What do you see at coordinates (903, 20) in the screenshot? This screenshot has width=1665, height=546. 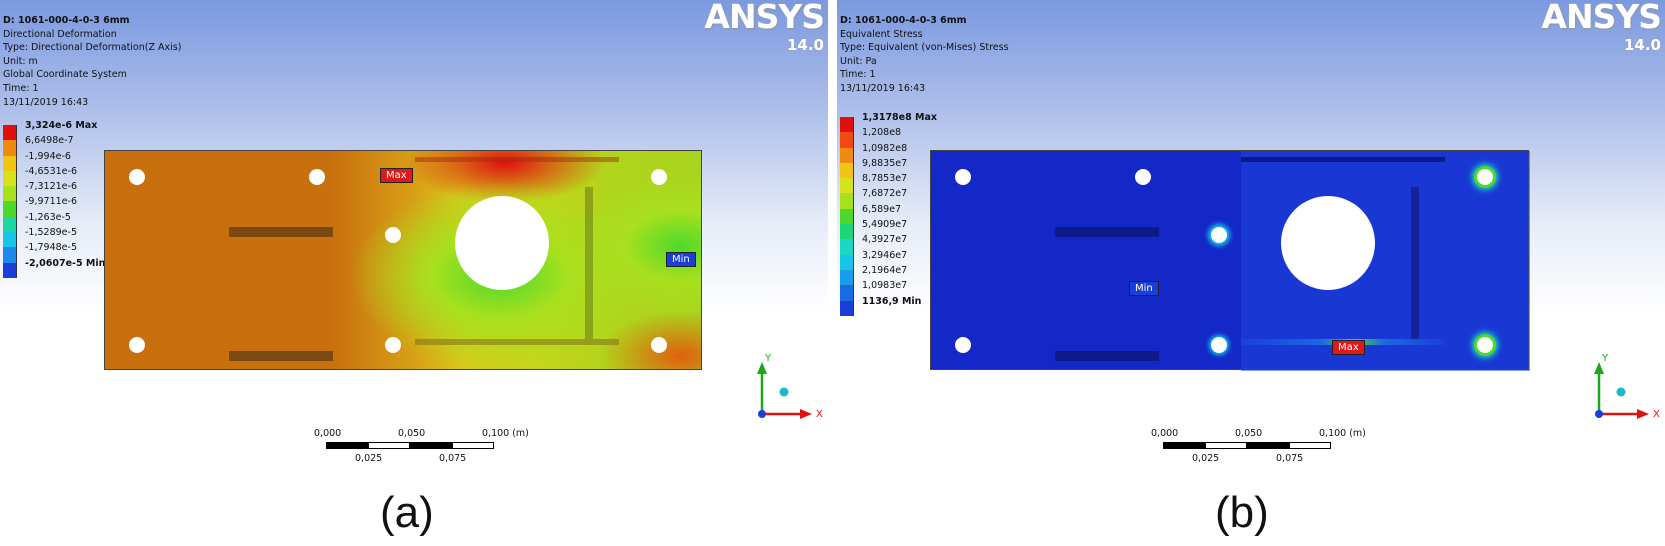 I see `model-title: D: 1061-000-4-0-3 6mm` at bounding box center [903, 20].